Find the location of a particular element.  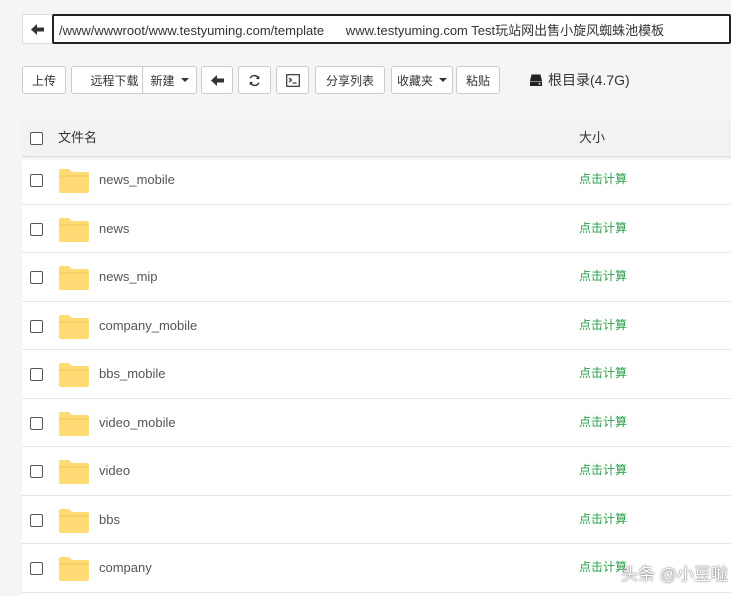

table-row: bbs_mobile 点击计算 is located at coordinates (376, 374).